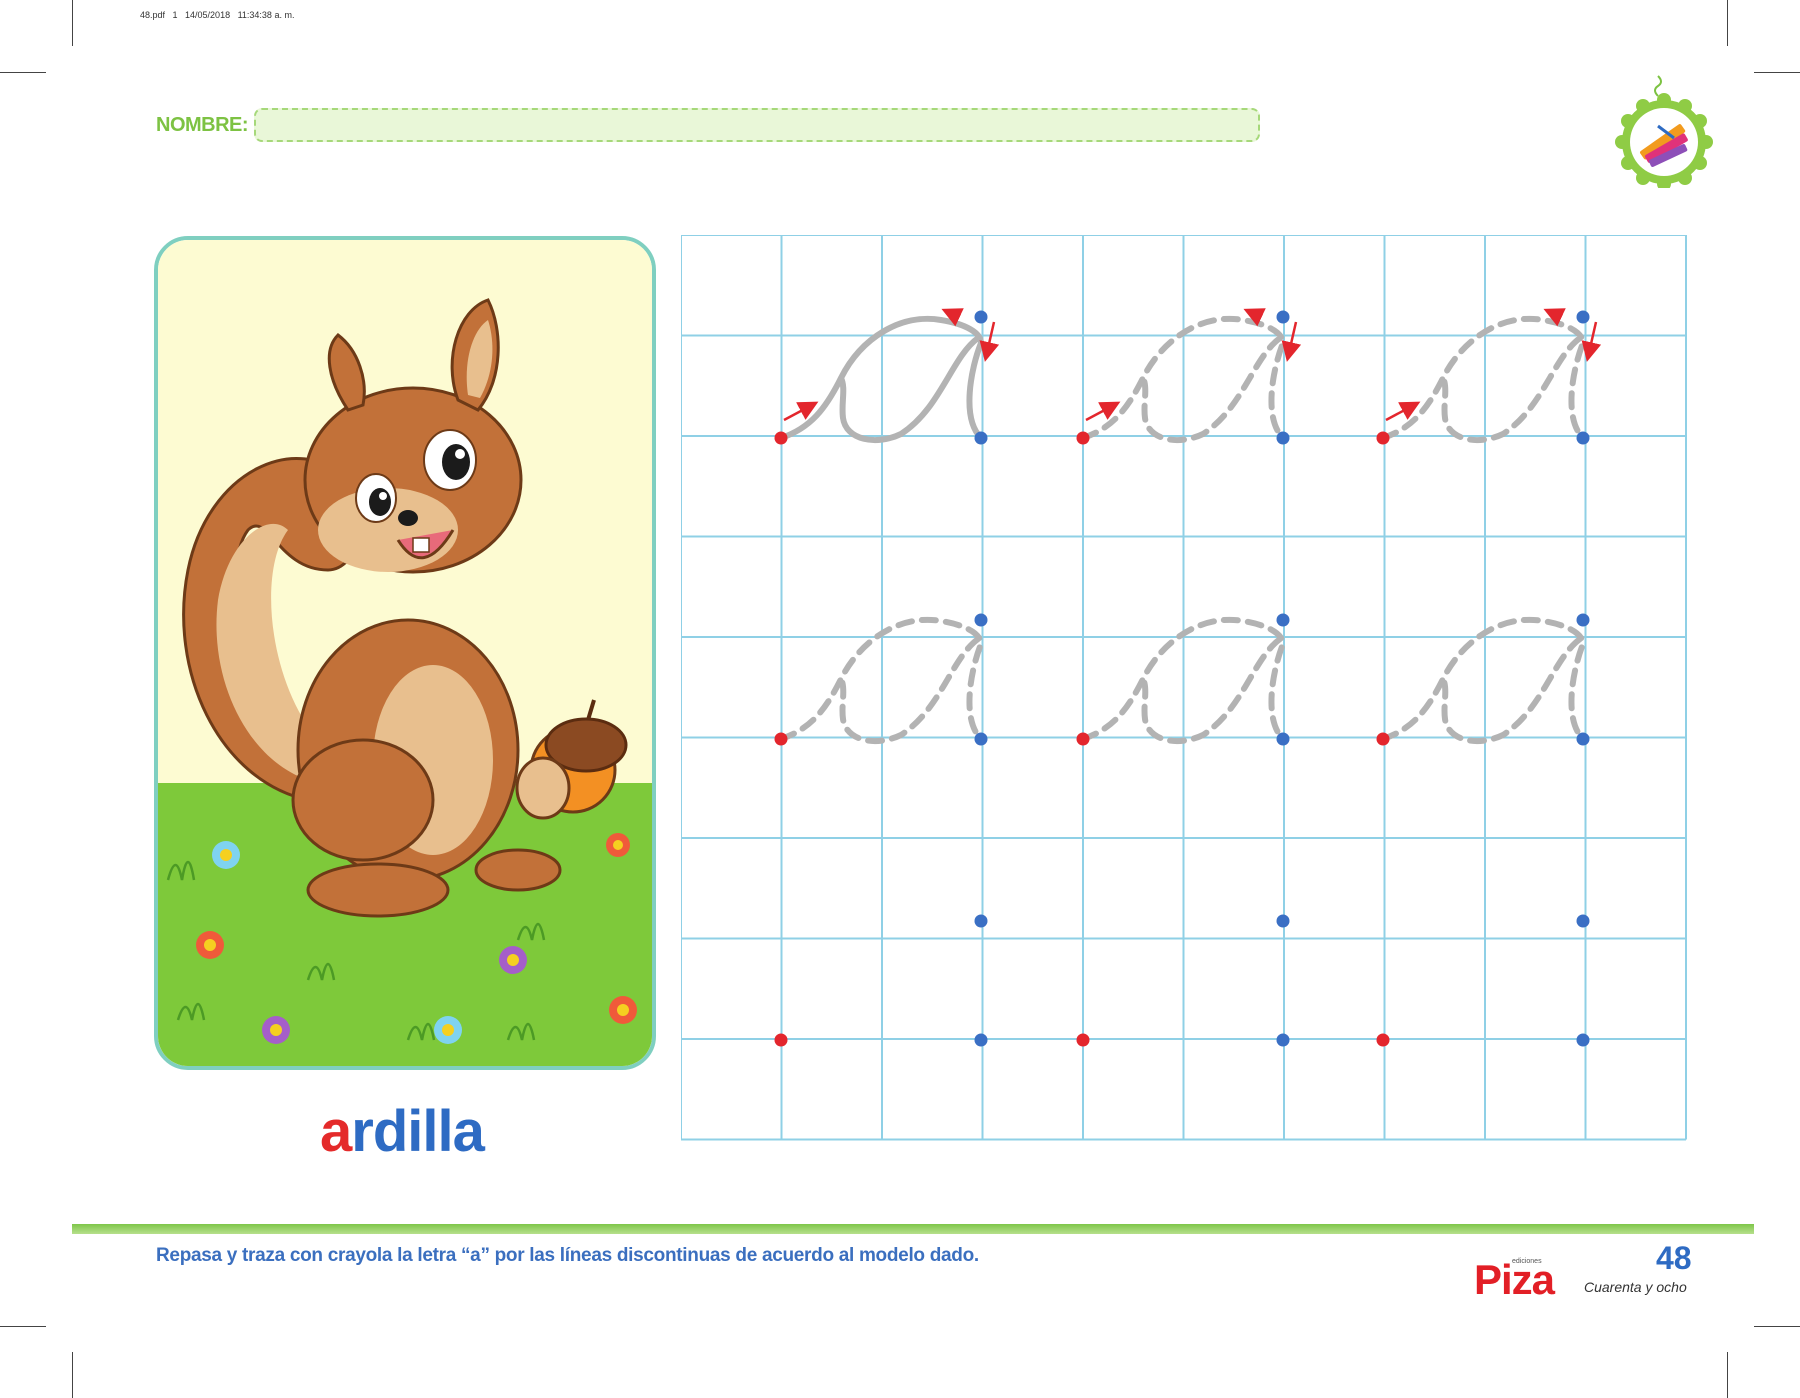 The height and width of the screenshot is (1398, 1800). What do you see at coordinates (1664, 131) in the screenshot?
I see `crayon-icon` at bounding box center [1664, 131].